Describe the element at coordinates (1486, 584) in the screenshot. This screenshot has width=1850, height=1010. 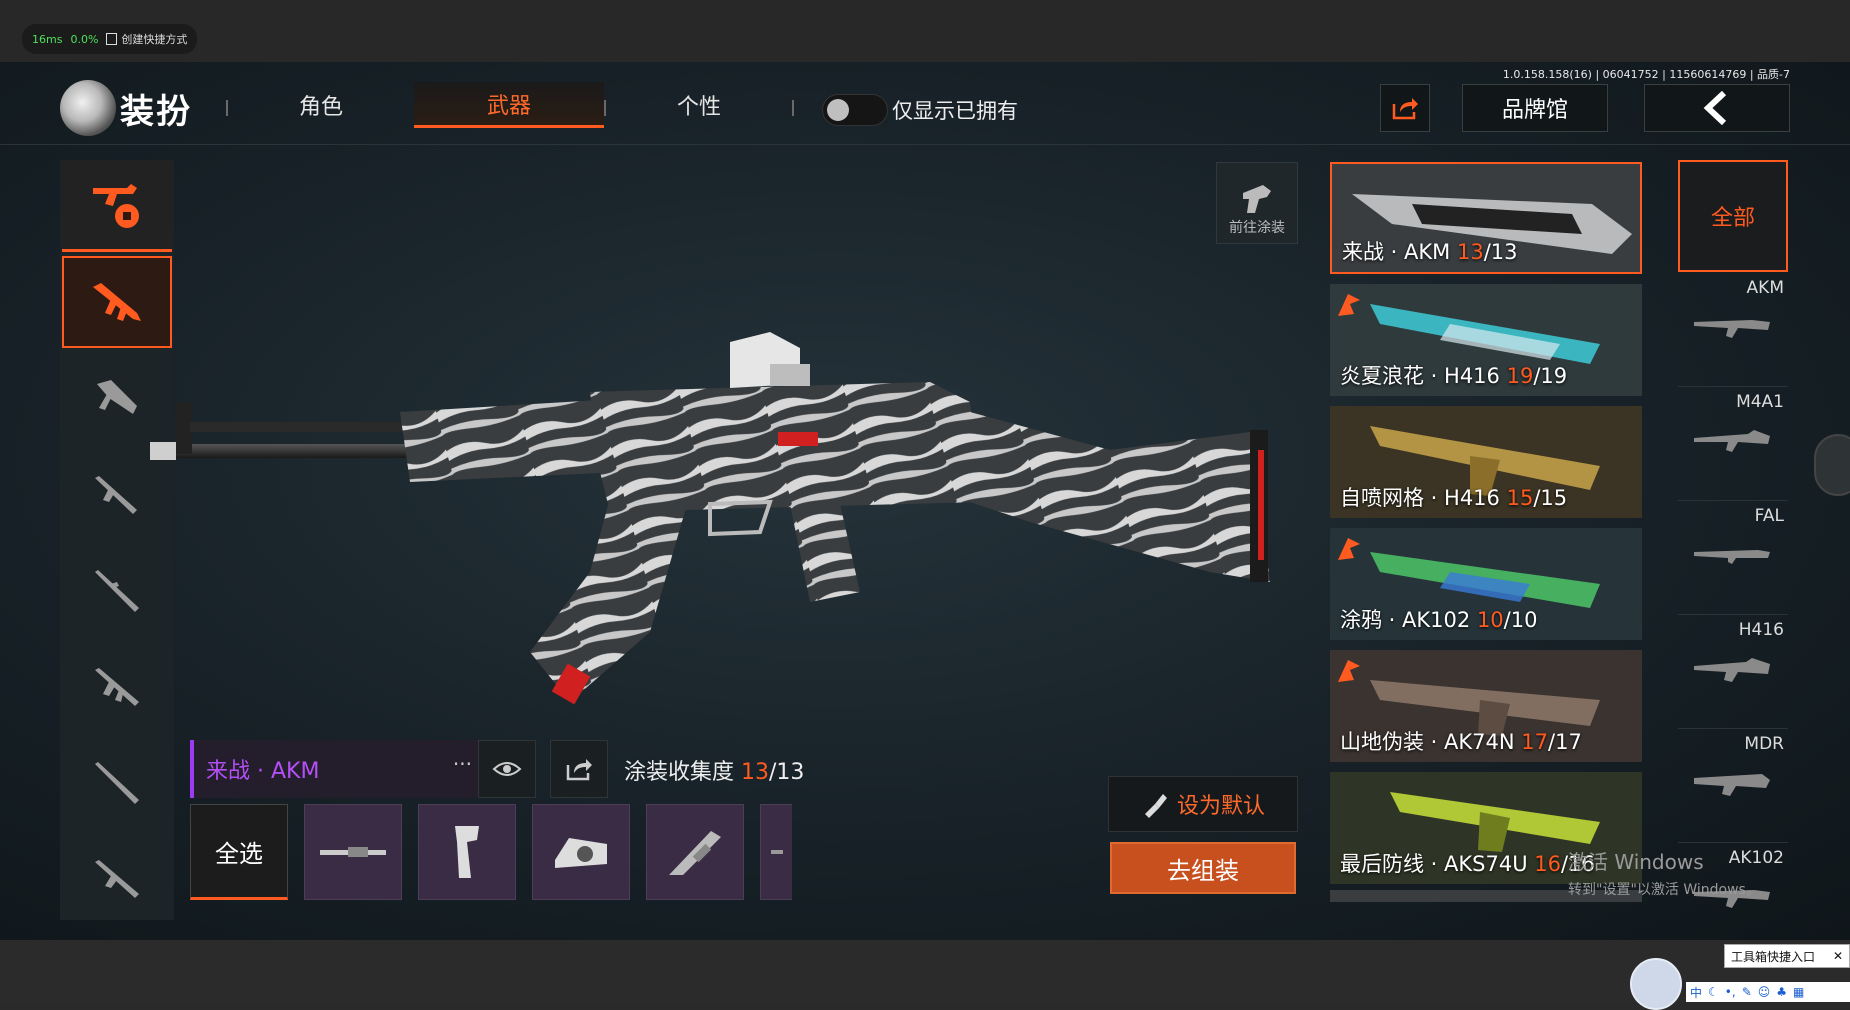
I see `skin-card: 涂鸦 · AK102 10/10` at that location.